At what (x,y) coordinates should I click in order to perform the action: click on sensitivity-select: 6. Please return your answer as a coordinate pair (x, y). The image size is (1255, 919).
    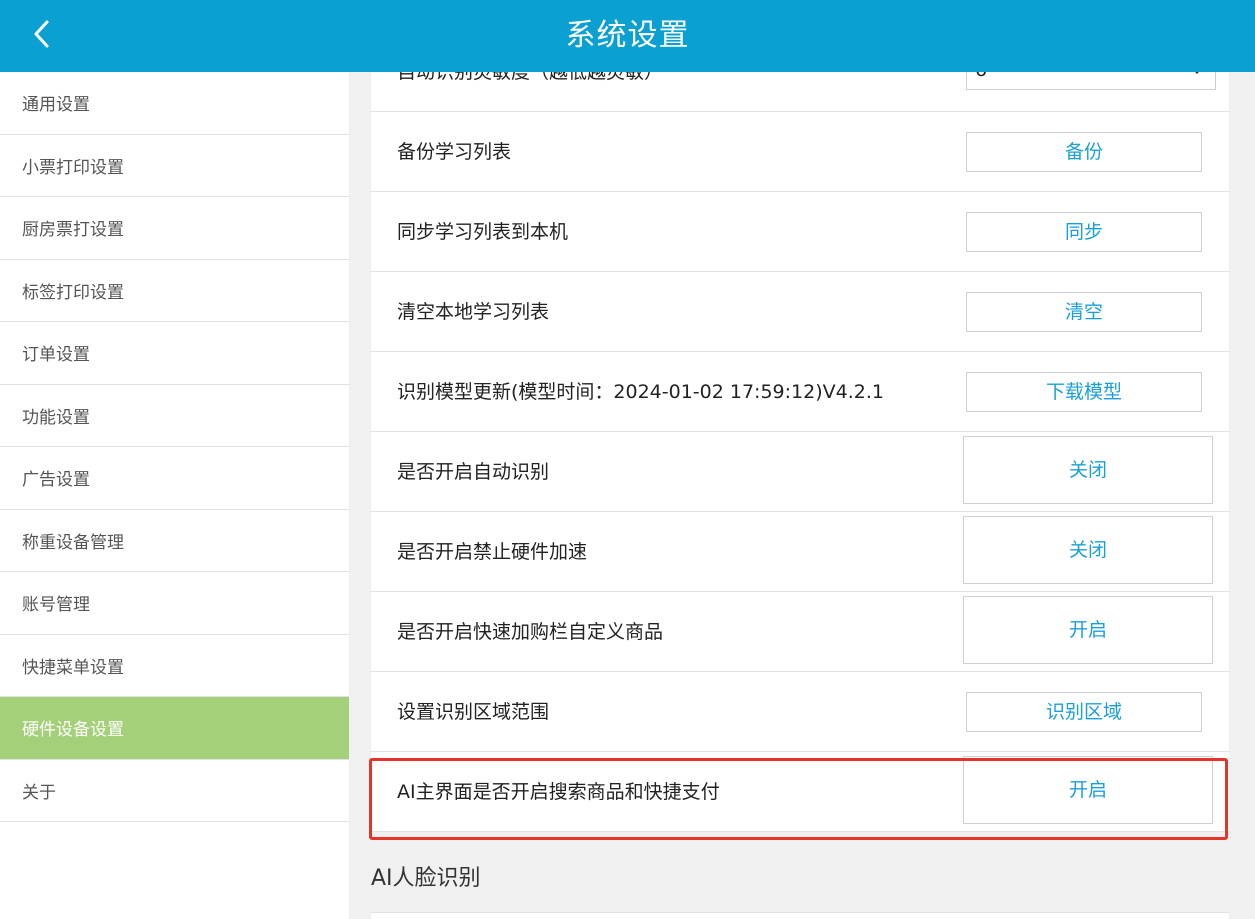
    Looking at the image, I should click on (1091, 81).